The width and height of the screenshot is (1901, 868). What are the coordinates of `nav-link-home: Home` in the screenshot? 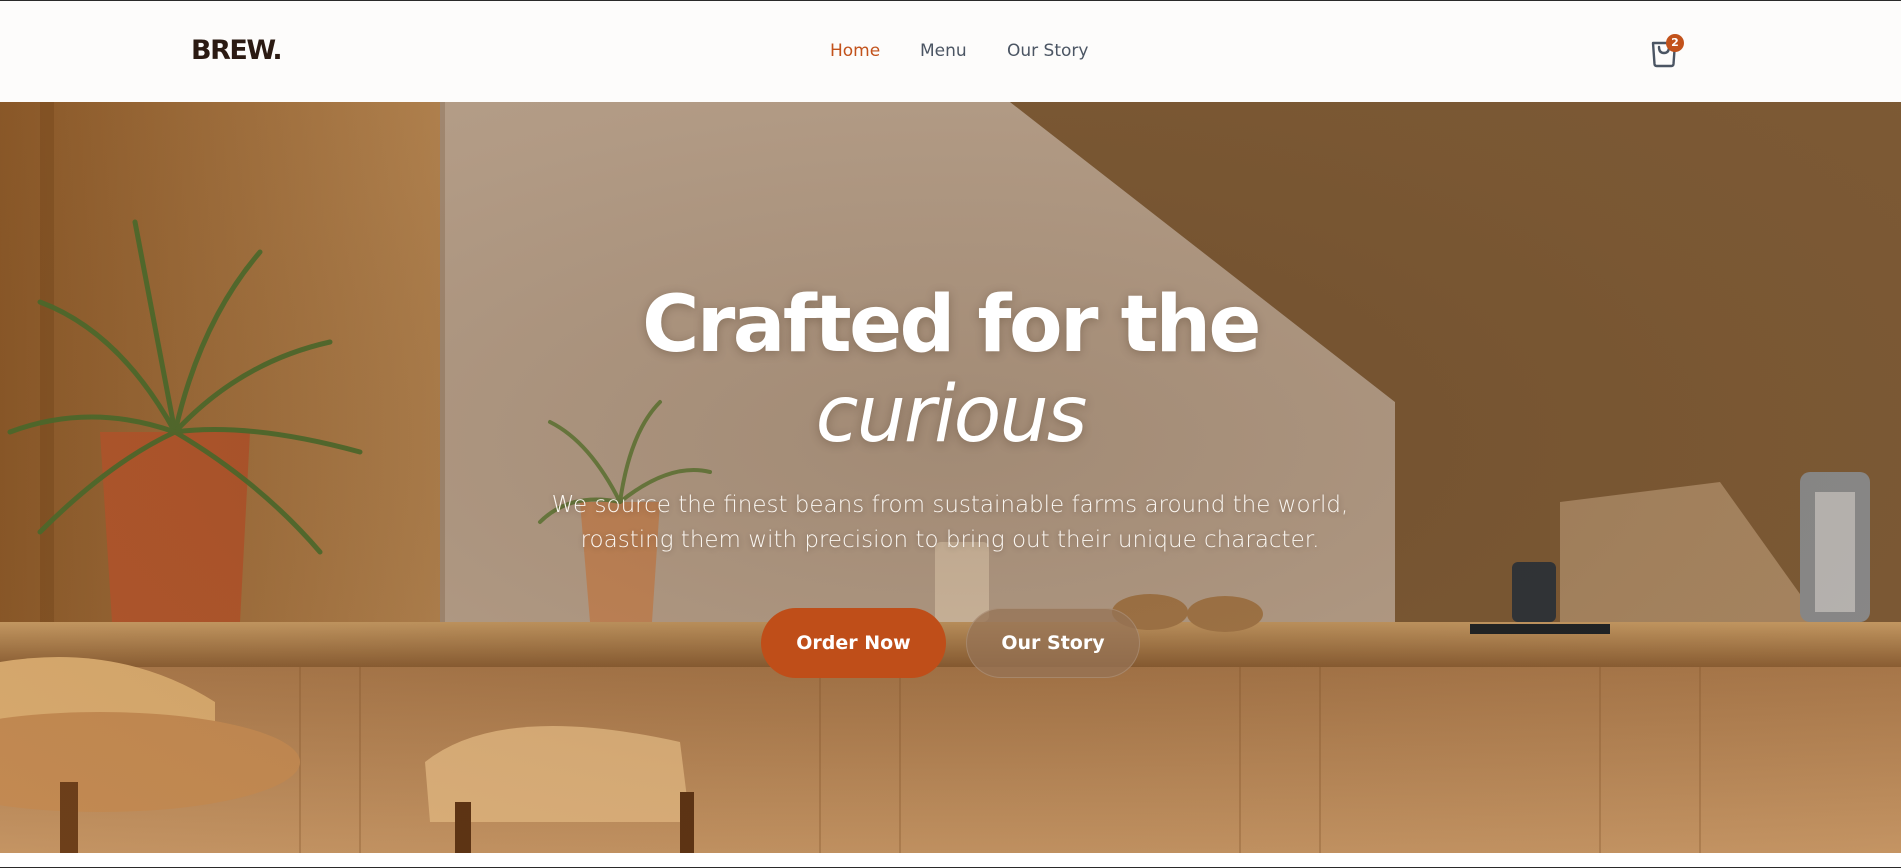 It's located at (855, 51).